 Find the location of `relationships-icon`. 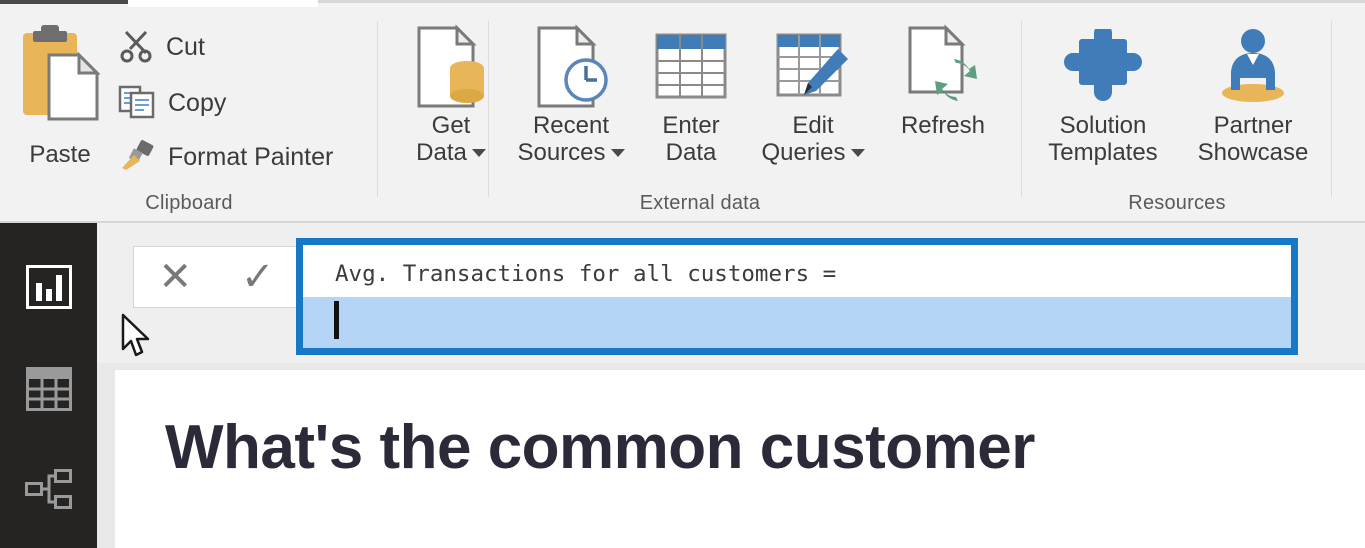

relationships-icon is located at coordinates (48, 491).